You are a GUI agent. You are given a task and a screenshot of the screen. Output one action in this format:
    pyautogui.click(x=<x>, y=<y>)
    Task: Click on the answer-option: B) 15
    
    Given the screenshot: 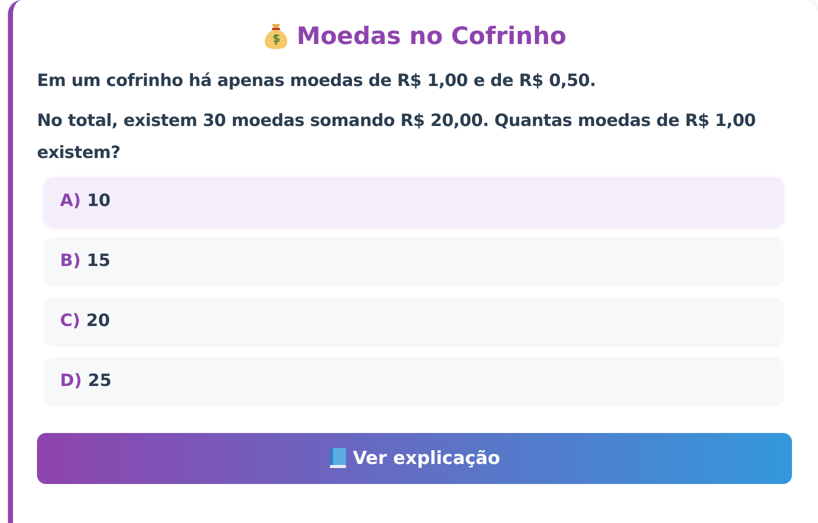 What is the action you would take?
    pyautogui.click(x=414, y=261)
    